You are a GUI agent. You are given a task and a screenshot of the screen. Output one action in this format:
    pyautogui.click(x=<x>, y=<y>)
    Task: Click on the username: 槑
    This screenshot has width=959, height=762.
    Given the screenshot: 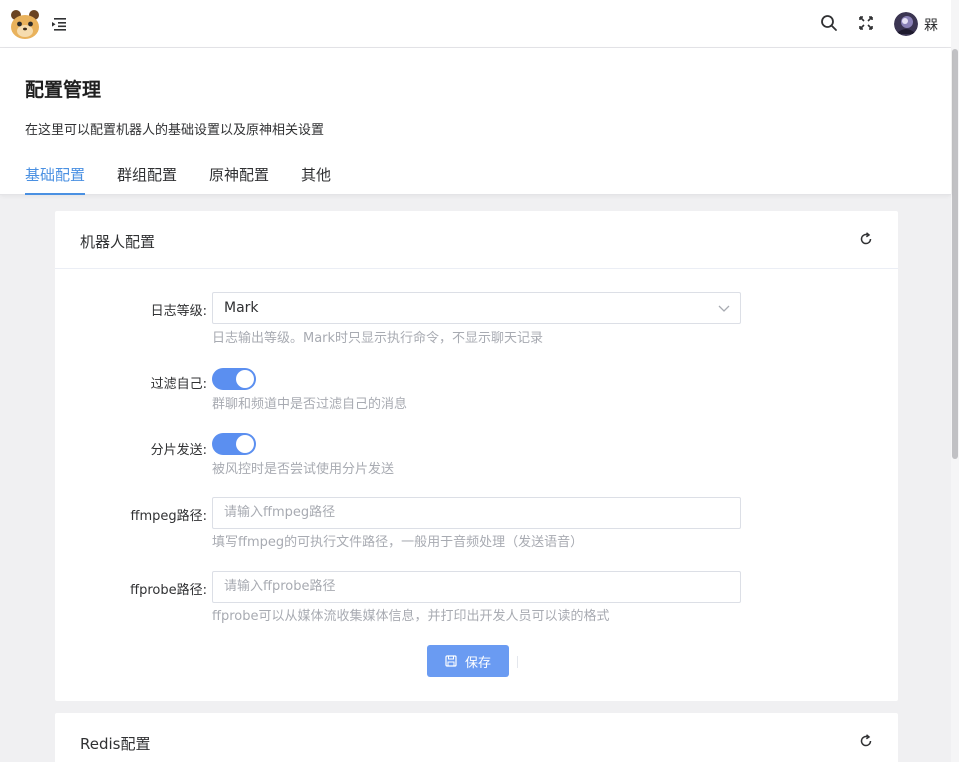 What is the action you would take?
    pyautogui.click(x=931, y=25)
    